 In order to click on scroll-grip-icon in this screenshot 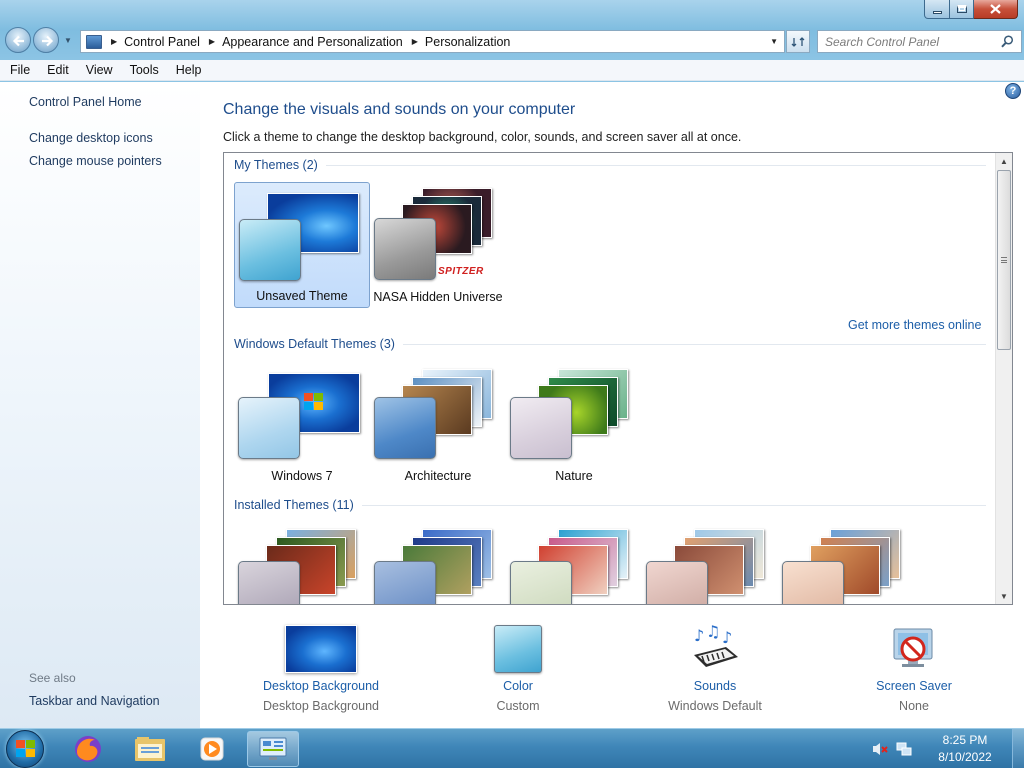, I will do `click(1004, 260)`.